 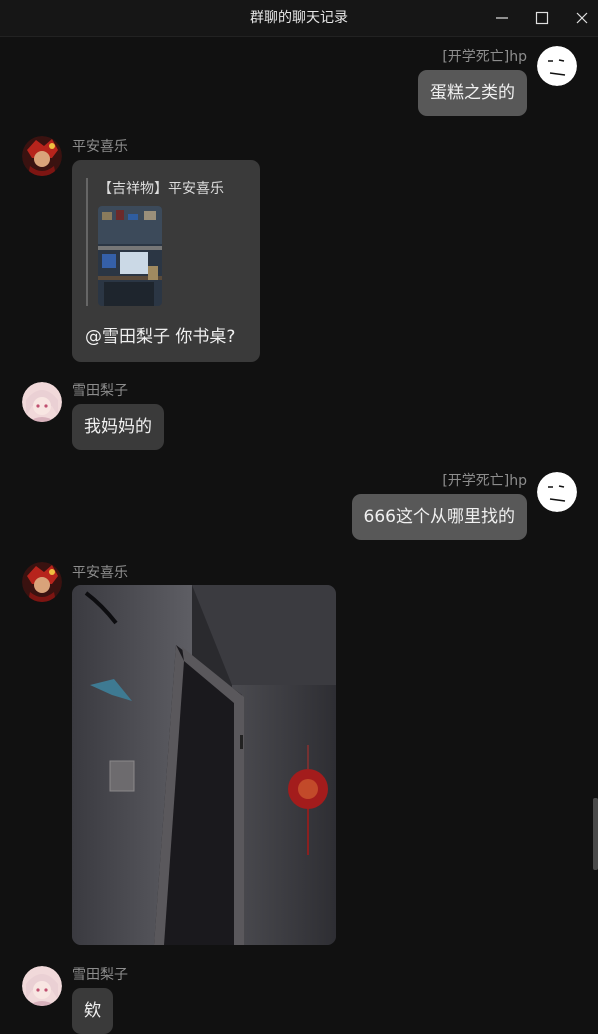 I want to click on message-bubble: 蛋糕之类的, so click(x=472, y=93).